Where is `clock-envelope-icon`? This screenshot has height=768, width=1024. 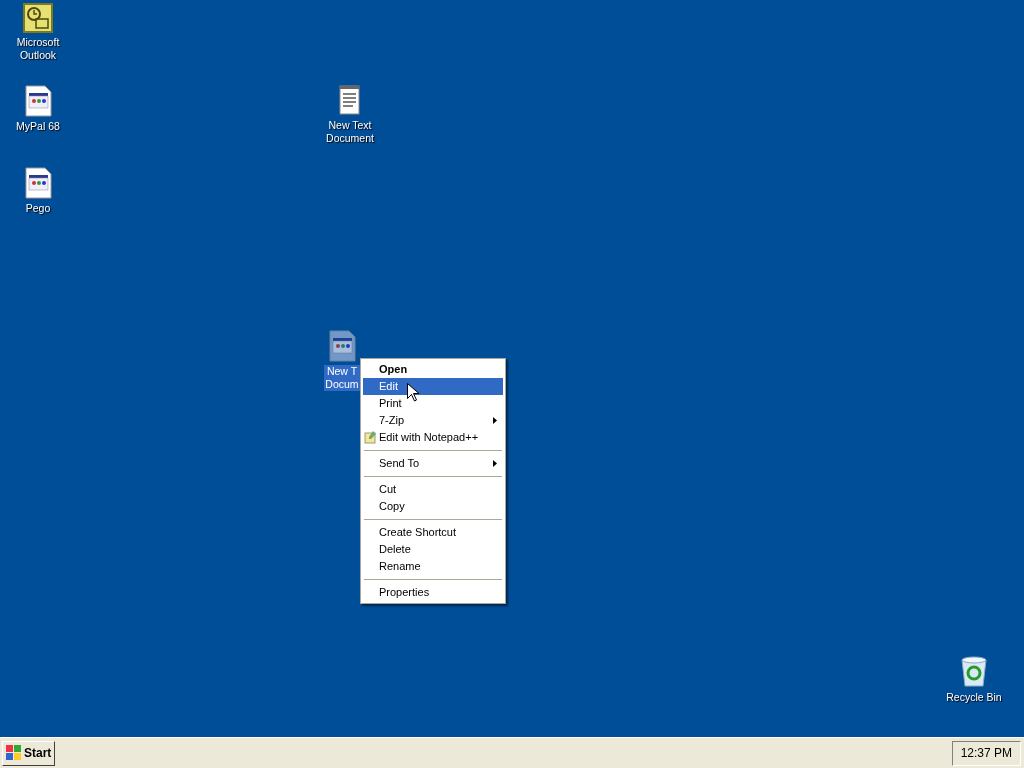 clock-envelope-icon is located at coordinates (38, 18).